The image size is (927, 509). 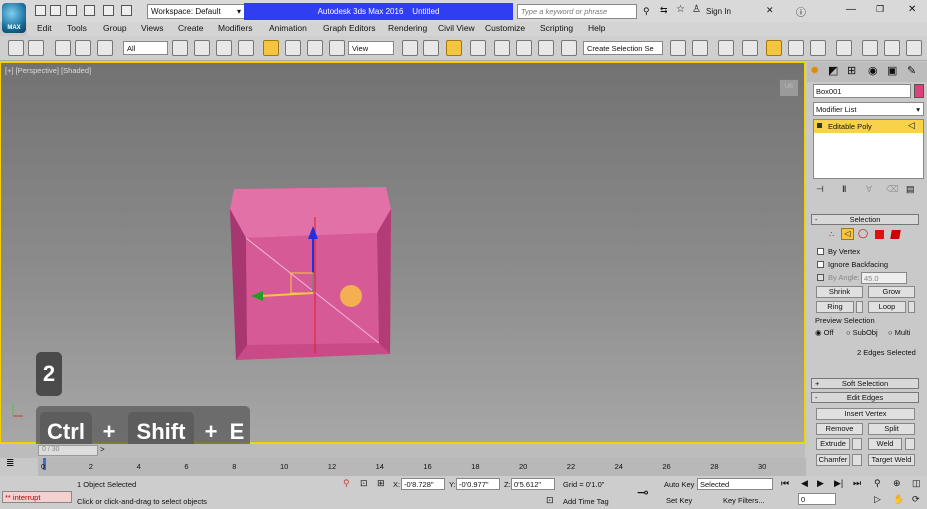 I want to click on modify-tab-icon: ◩, so click(x=833, y=70).